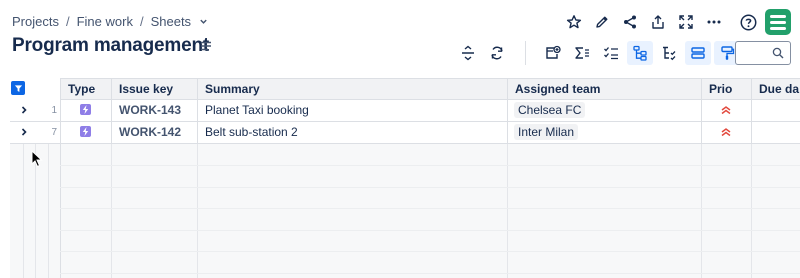  I want to click on toolbar-divider, so click(525, 53).